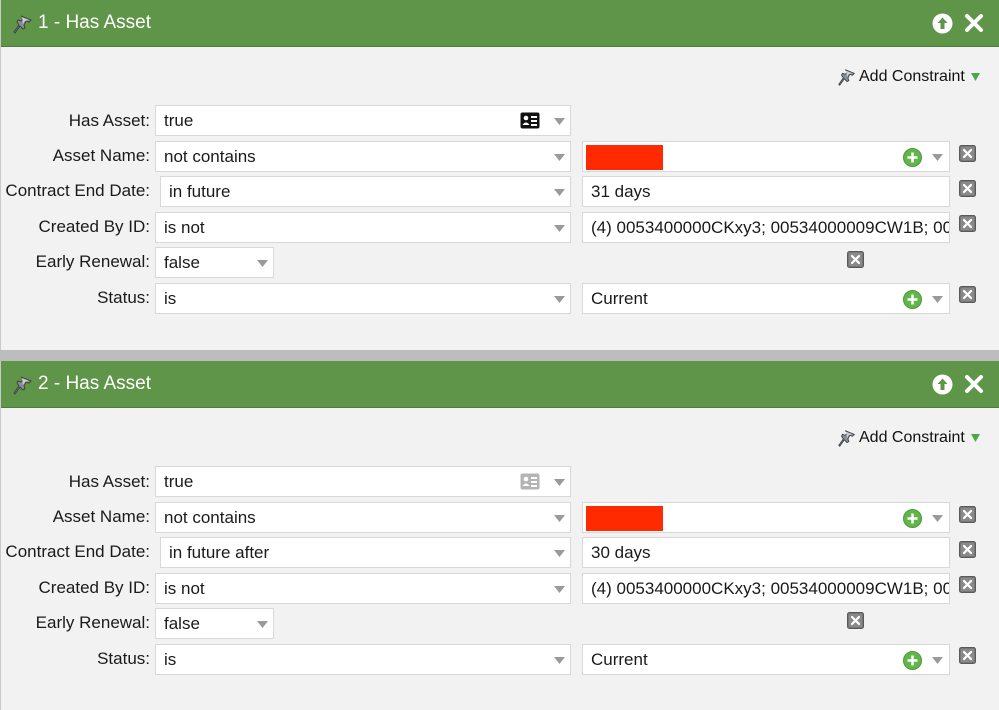  What do you see at coordinates (94, 587) in the screenshot?
I see `created-by-id-label: Created By ID:` at bounding box center [94, 587].